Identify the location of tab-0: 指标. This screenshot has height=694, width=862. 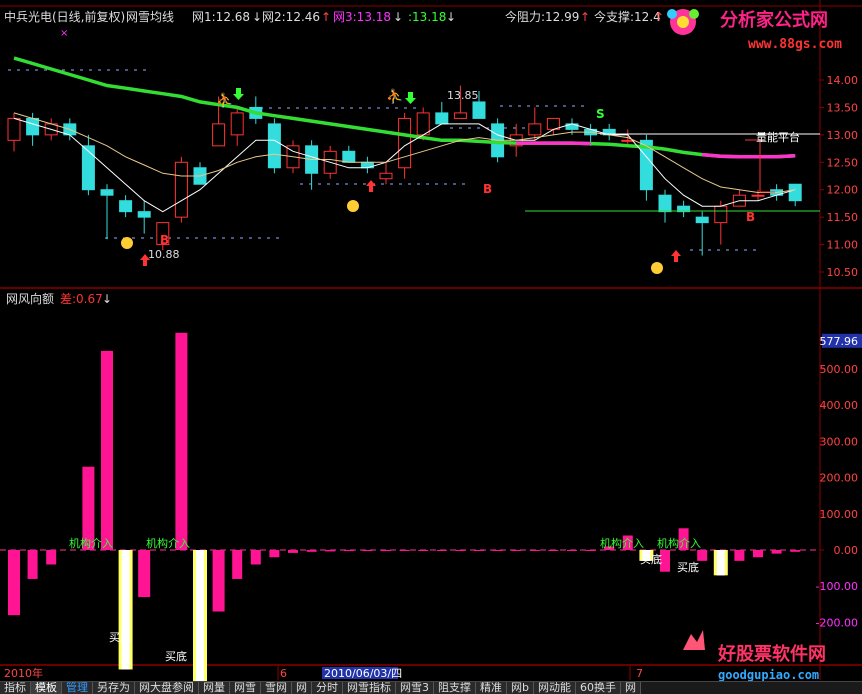
(15, 688).